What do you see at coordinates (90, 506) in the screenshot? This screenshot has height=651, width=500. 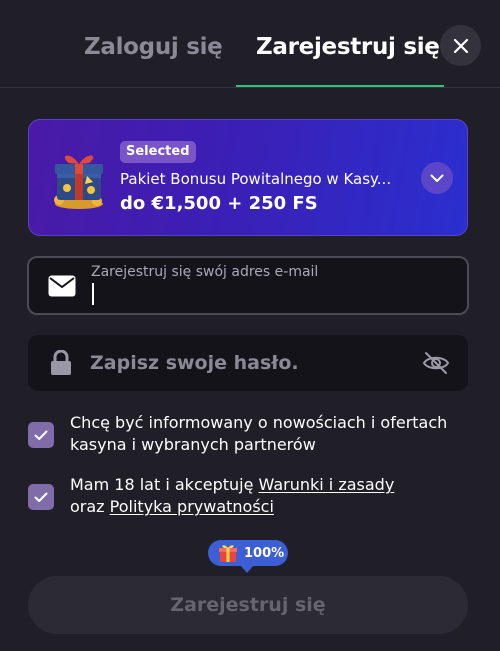 I see `terms-text-middle: oraz` at bounding box center [90, 506].